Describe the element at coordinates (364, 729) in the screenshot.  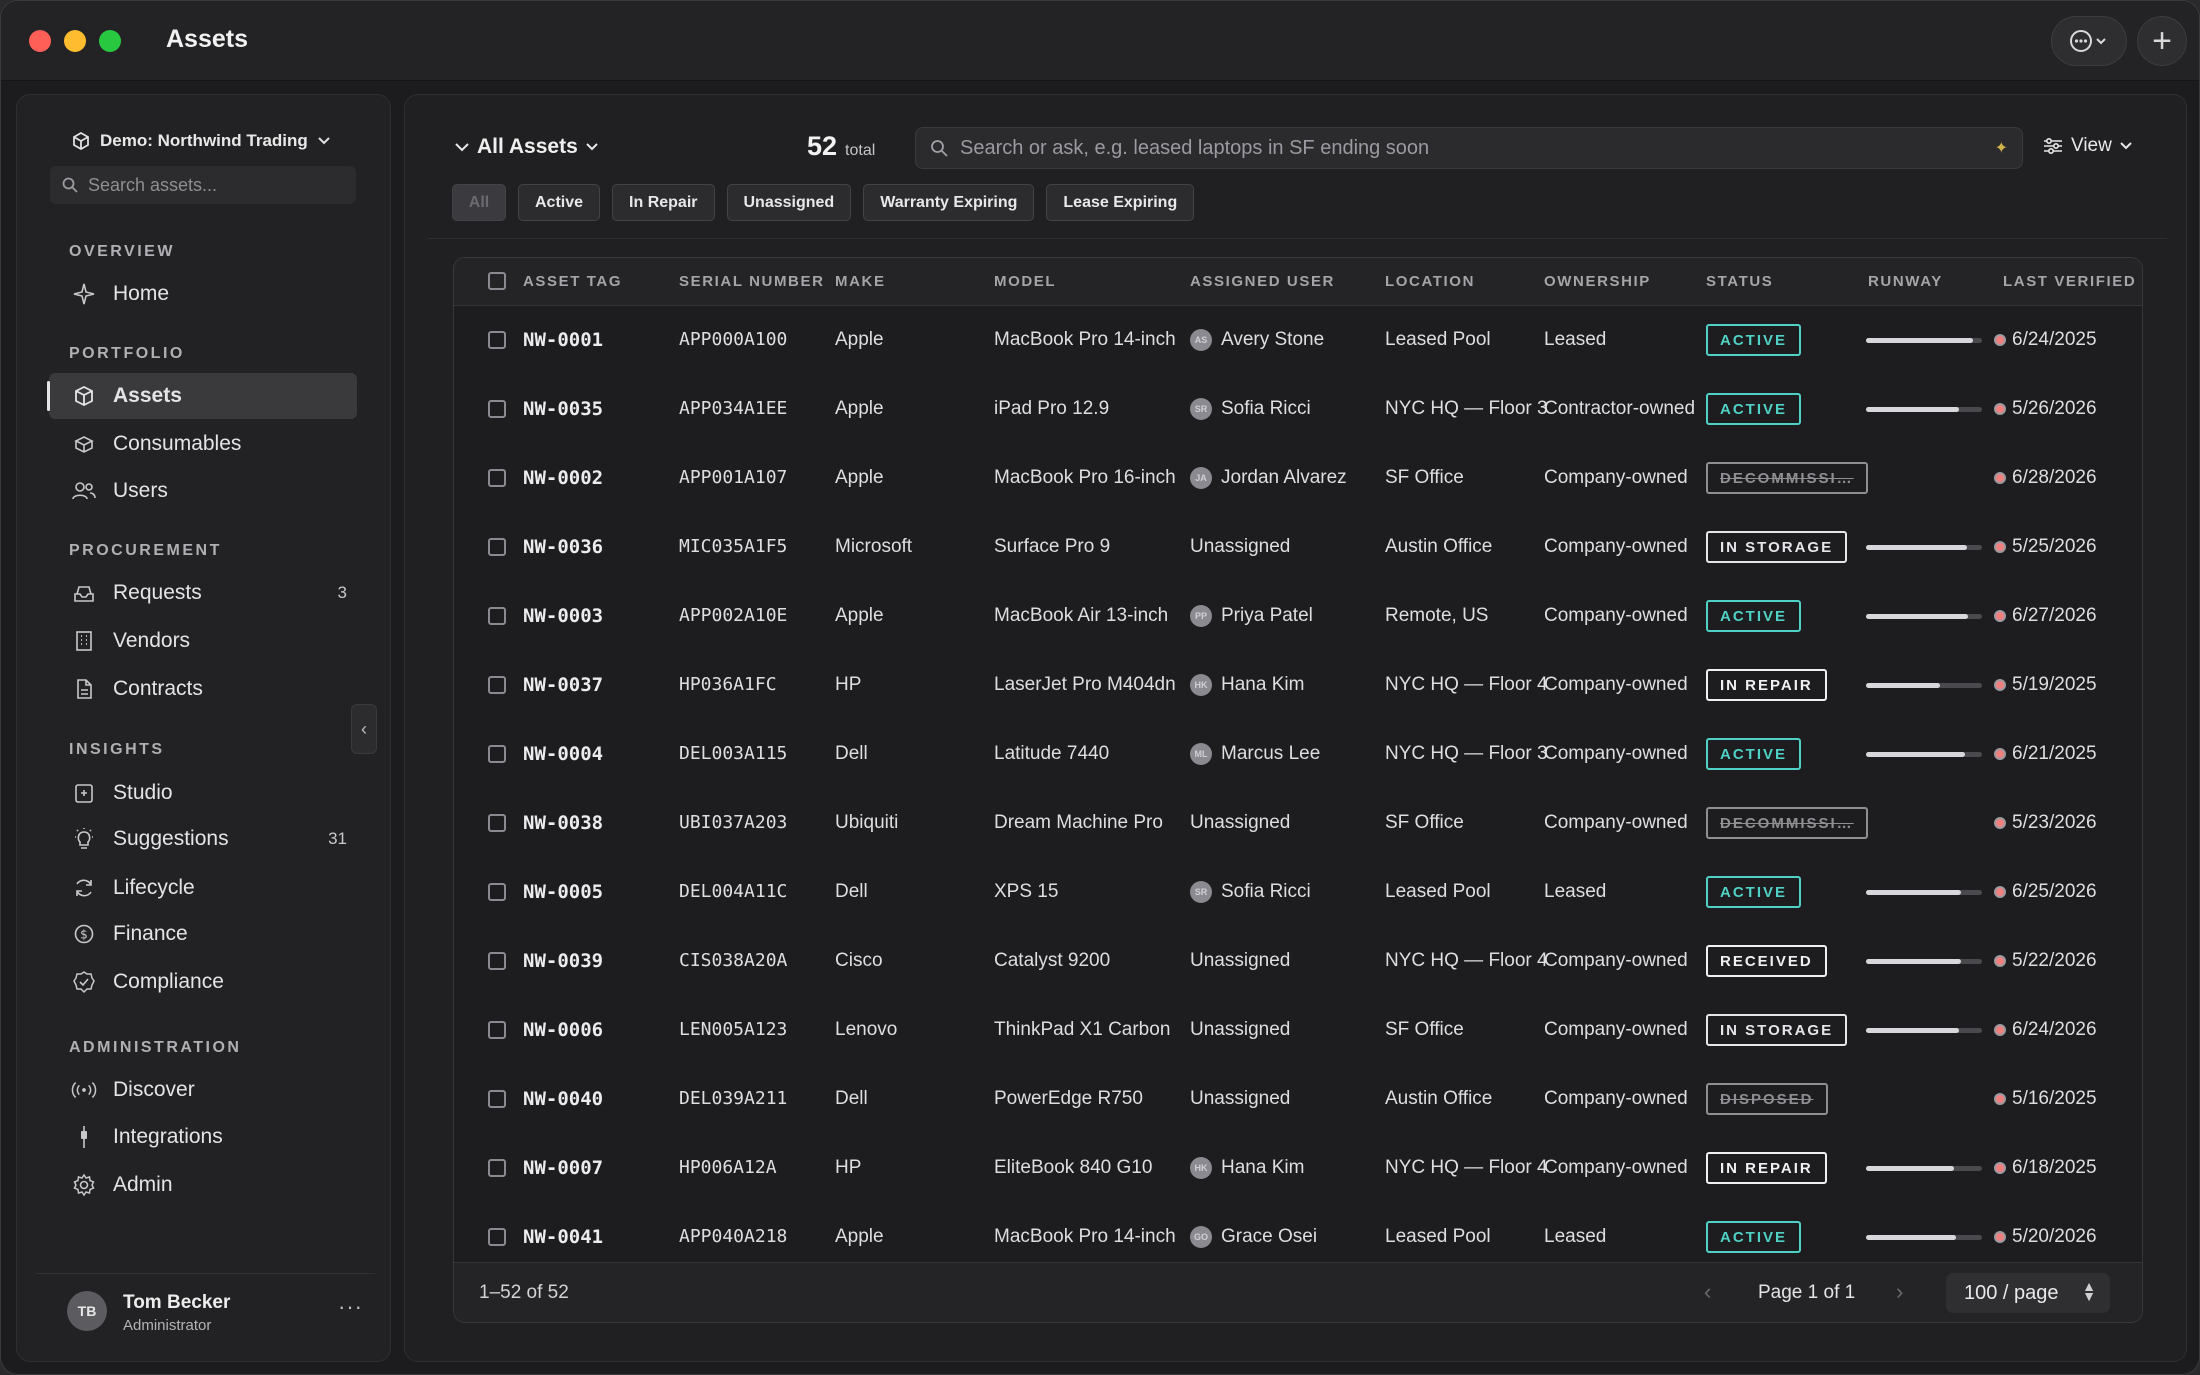
I see `collapse-sidebar-button: ‹` at that location.